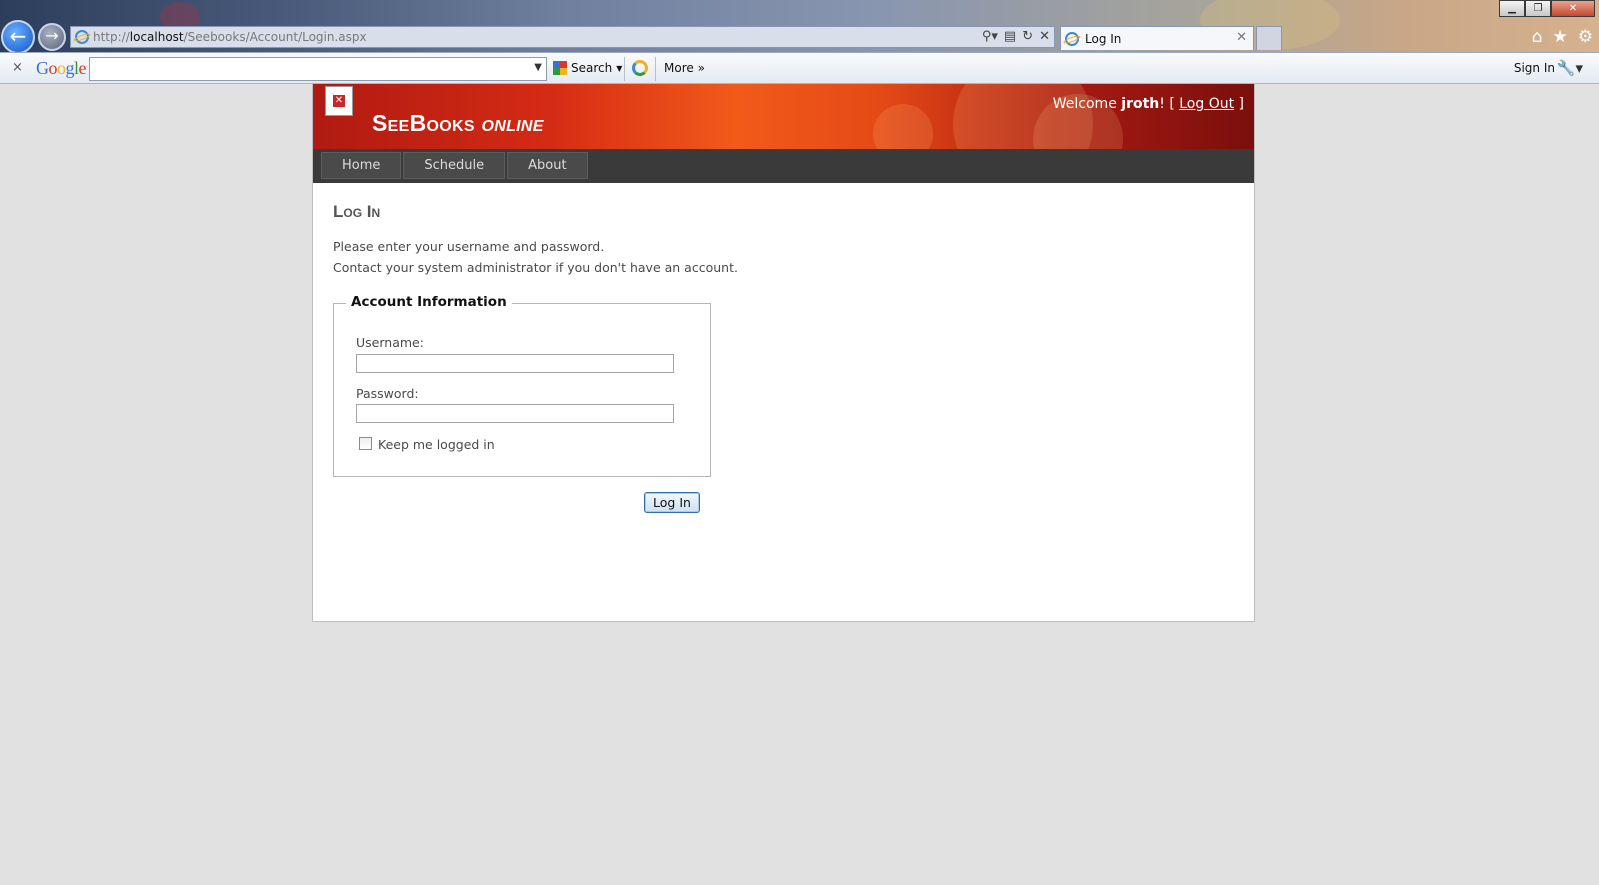  I want to click on ie-tab-icon, so click(1072, 38).